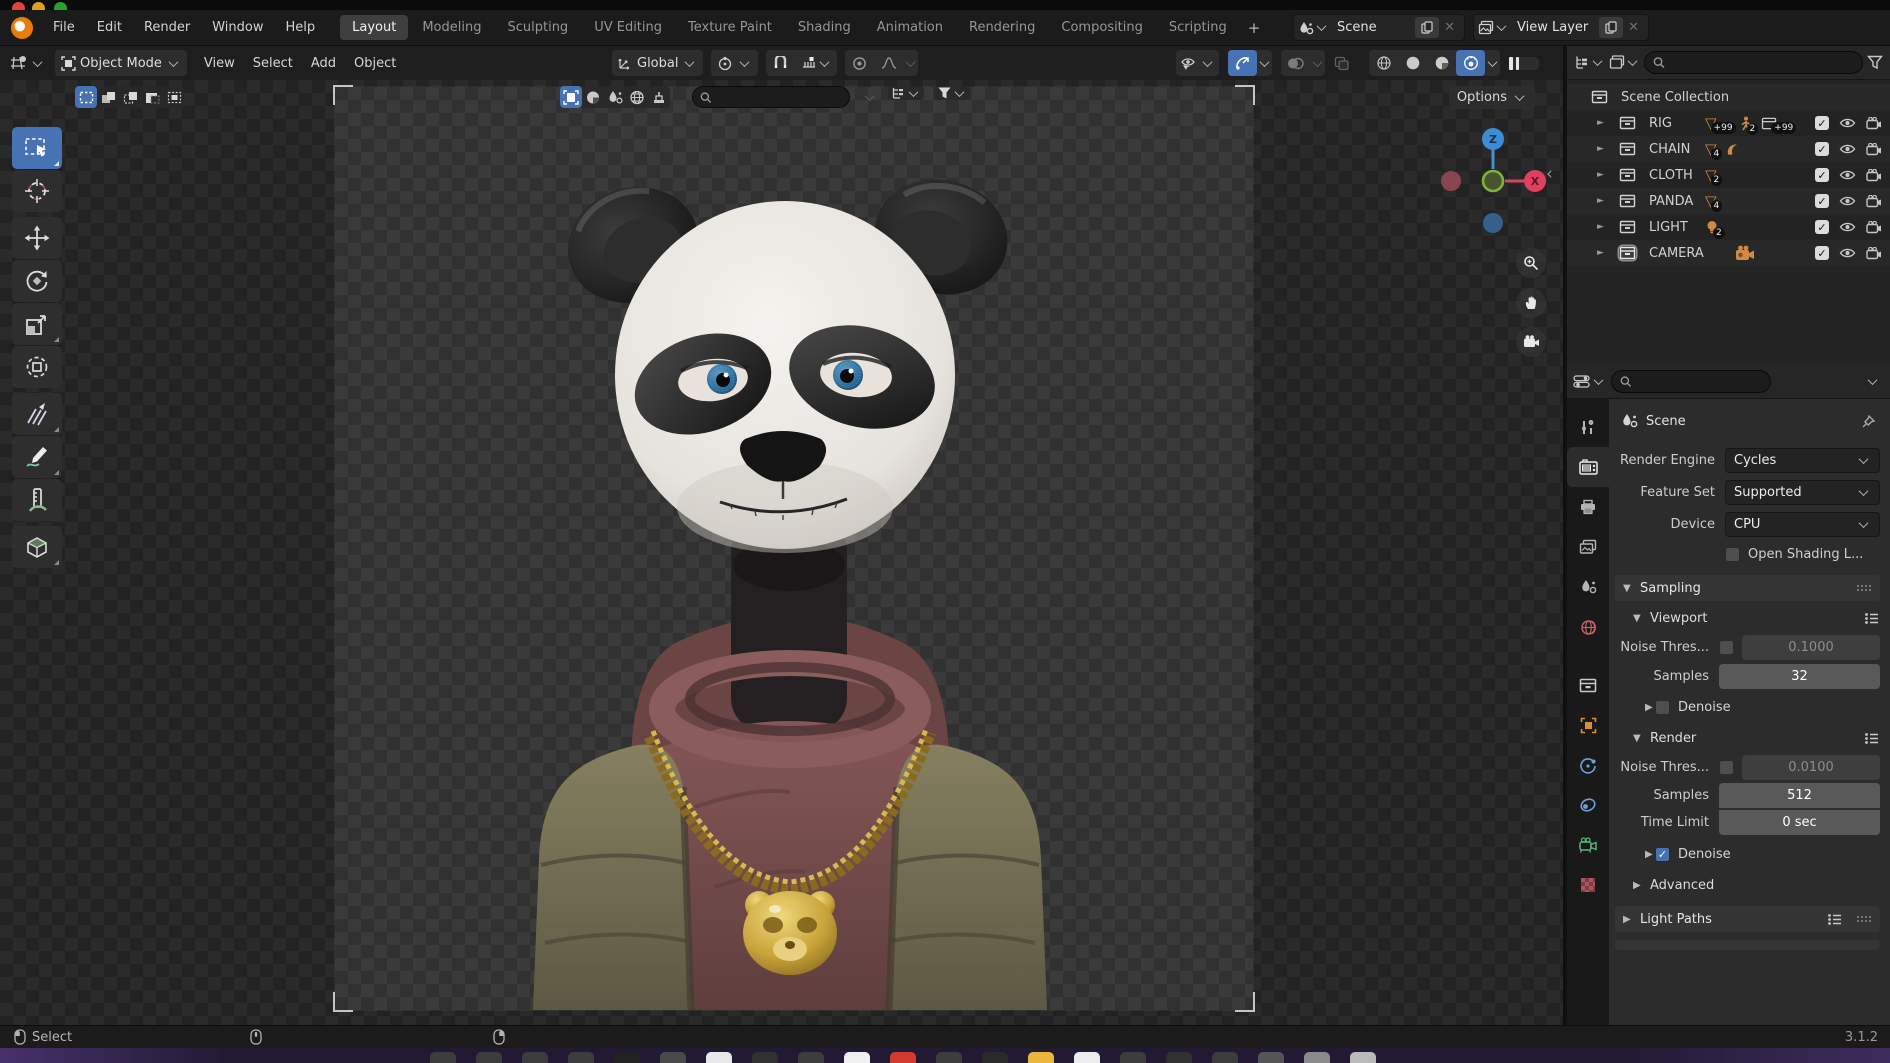 Image resolution: width=1890 pixels, height=1063 pixels. I want to click on zoom-button, so click(1531, 263).